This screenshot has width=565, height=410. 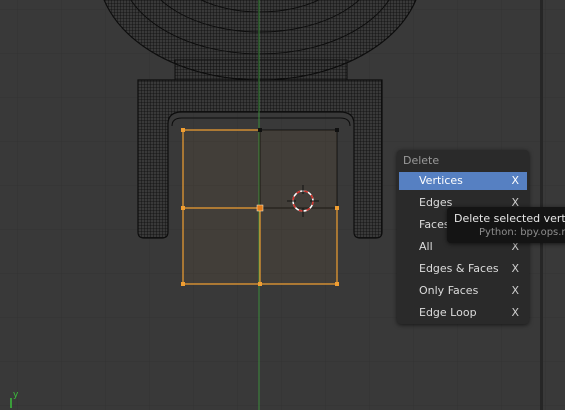 I want to click on menu-item-edges-and-faces: Edges & Faces X, so click(x=463, y=269).